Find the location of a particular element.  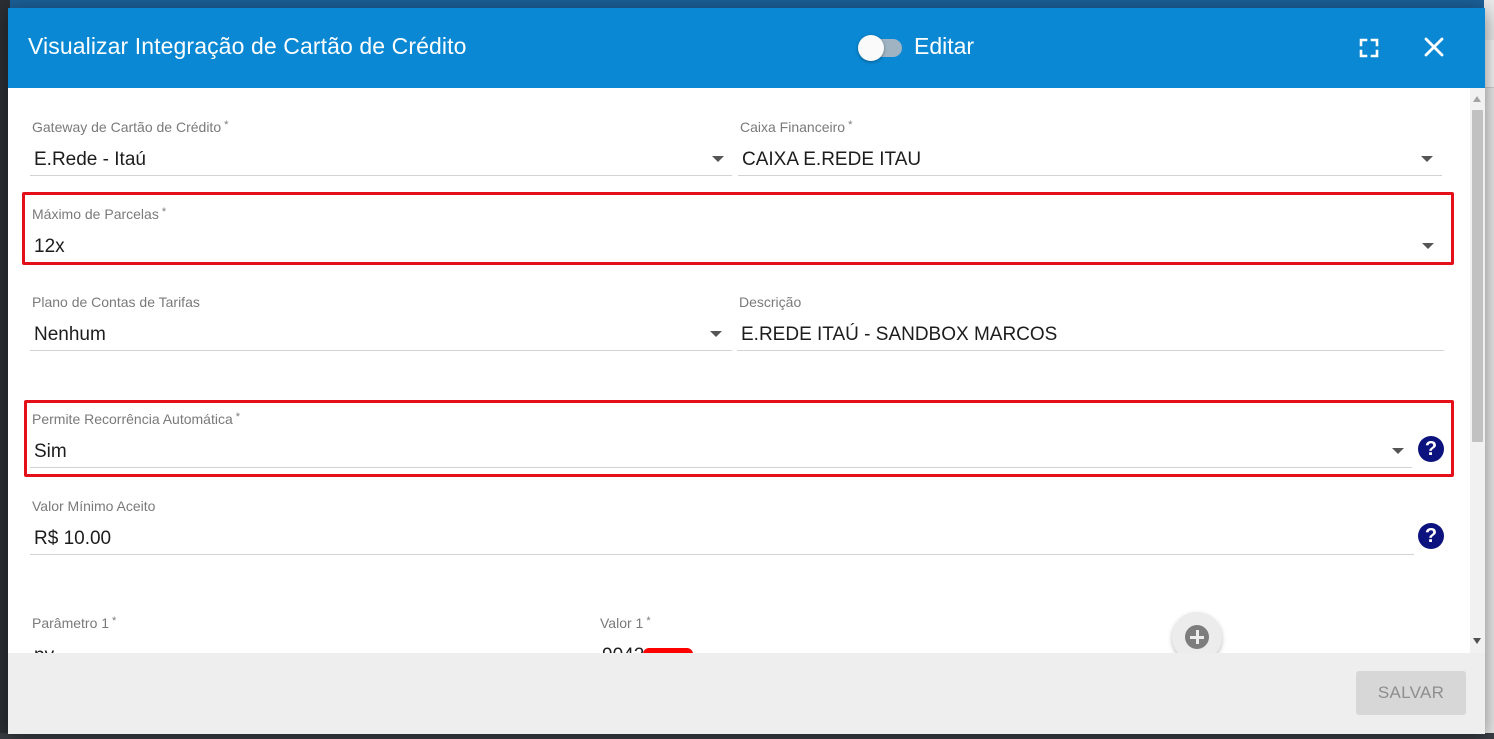

fullscreen-button is located at coordinates (1369, 48).